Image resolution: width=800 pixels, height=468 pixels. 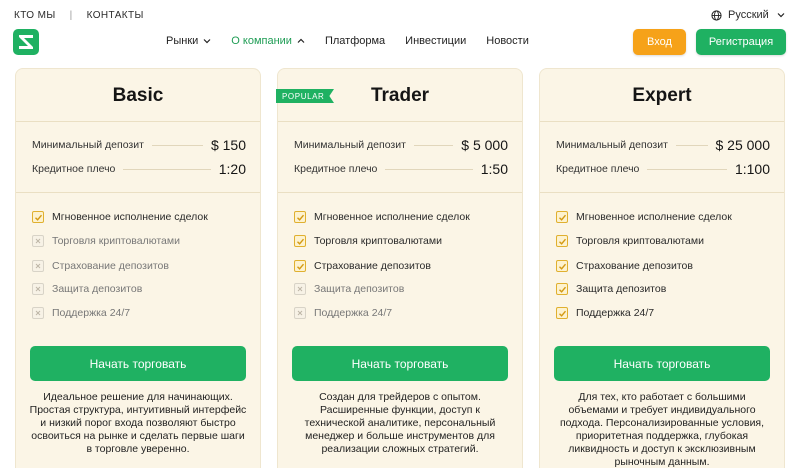 I want to click on logo-mark-icon, so click(x=26, y=42).